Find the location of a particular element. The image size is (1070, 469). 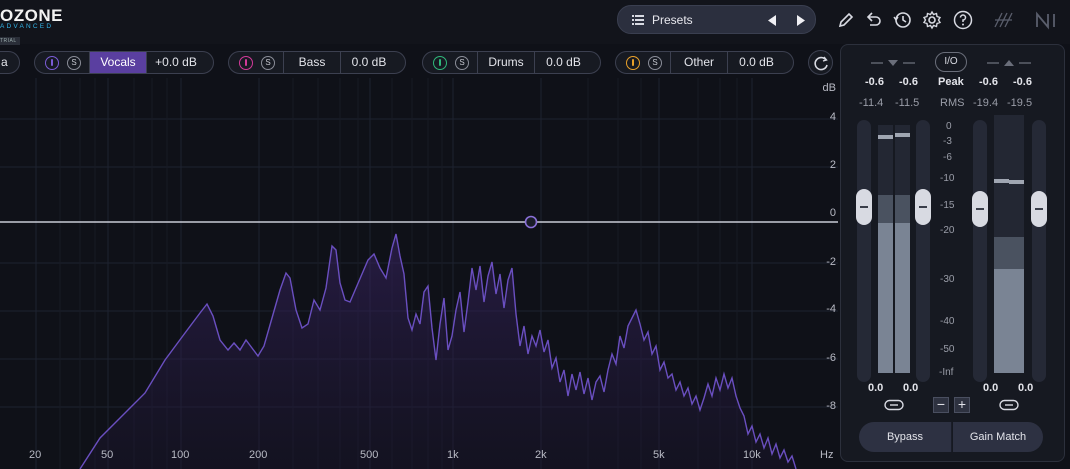

ai-assistant-icon is located at coordinates (1004, 20).